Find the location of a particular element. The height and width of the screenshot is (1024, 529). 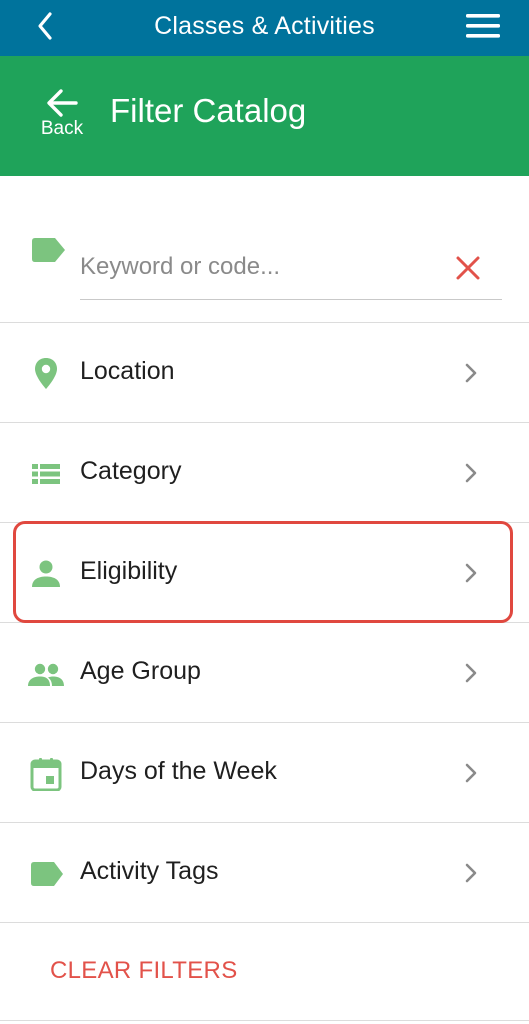

filter-row-eligibility: Eligibility is located at coordinates (264, 573).